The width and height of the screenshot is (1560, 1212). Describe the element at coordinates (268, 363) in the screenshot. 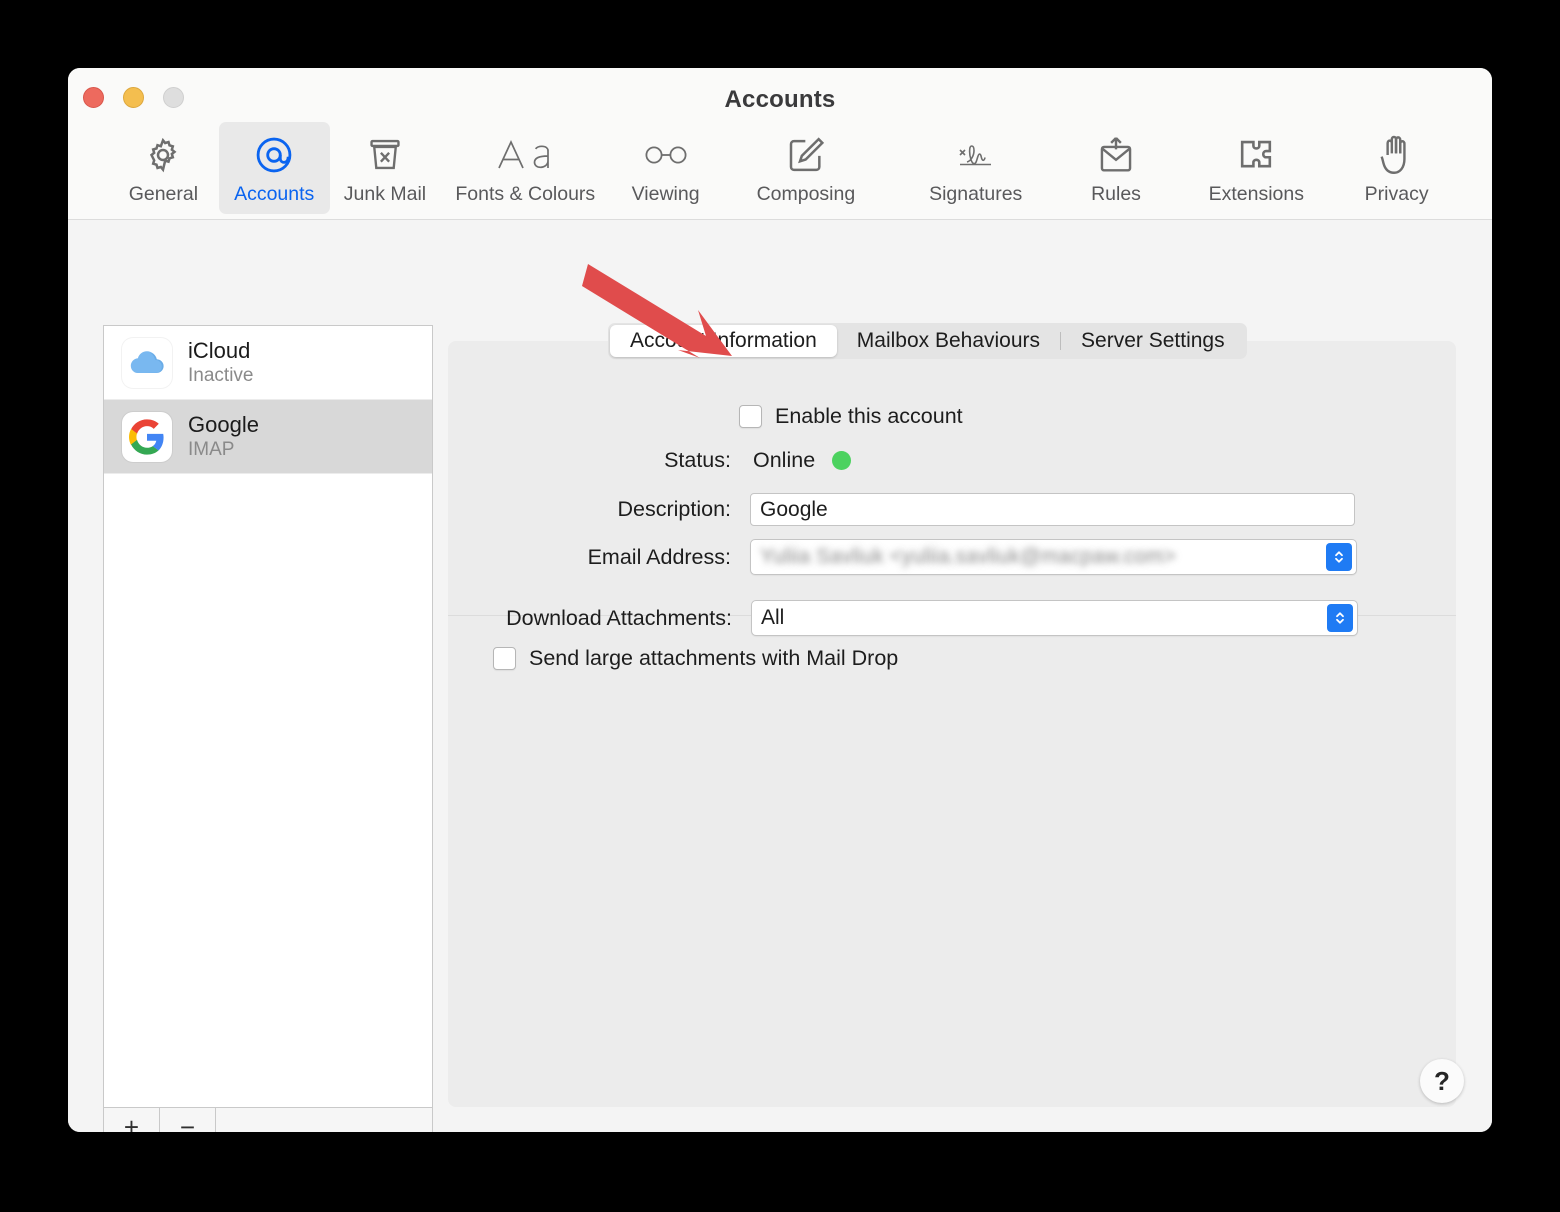

I see `account-row-icloud: iCloud Inactive` at that location.